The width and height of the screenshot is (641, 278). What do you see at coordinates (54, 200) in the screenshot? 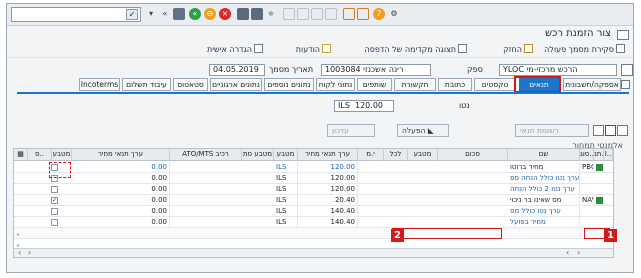
I see `row-checkbox-checked: ✓` at bounding box center [54, 200].